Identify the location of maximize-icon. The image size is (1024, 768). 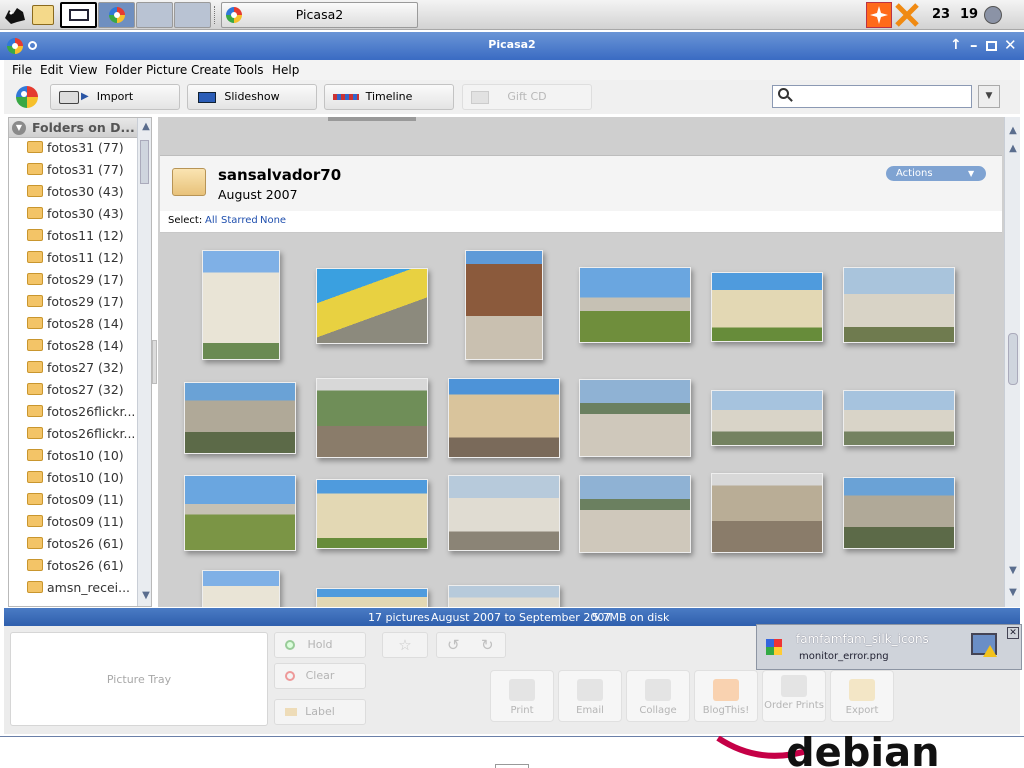
(991, 46).